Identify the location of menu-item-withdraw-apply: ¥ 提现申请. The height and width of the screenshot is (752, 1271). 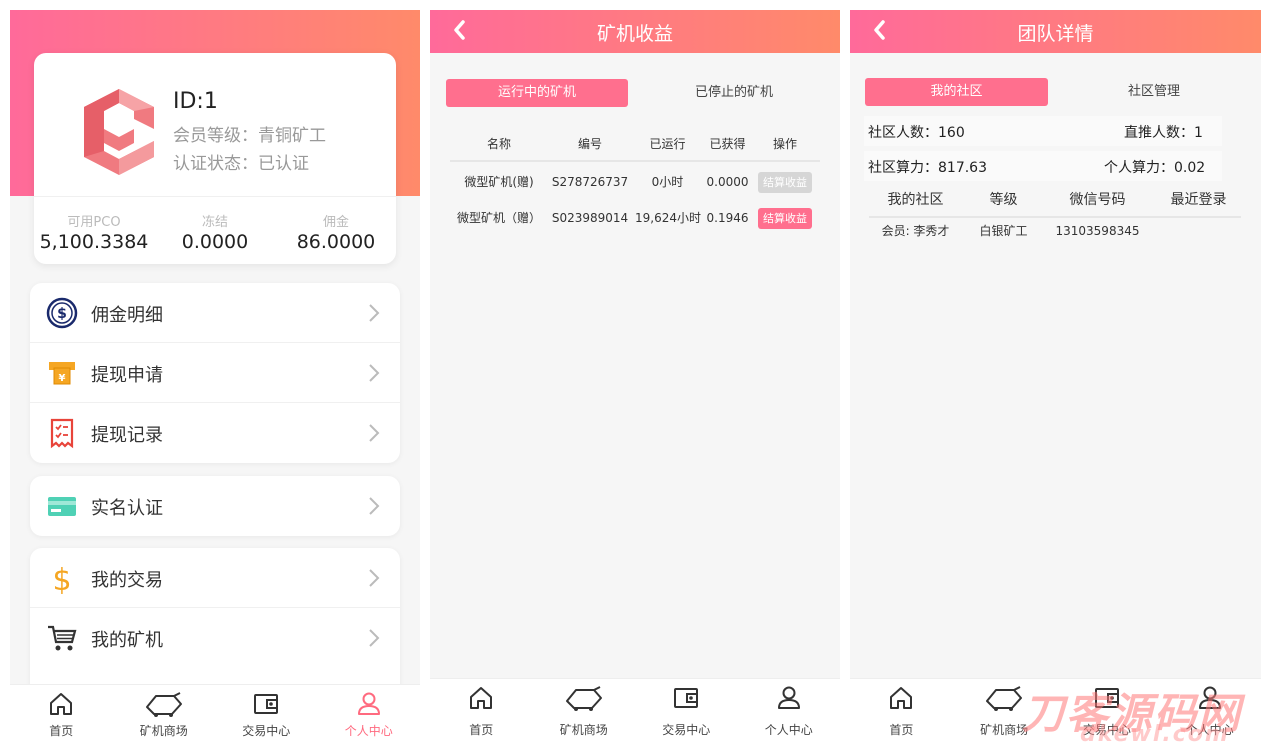
(215, 373).